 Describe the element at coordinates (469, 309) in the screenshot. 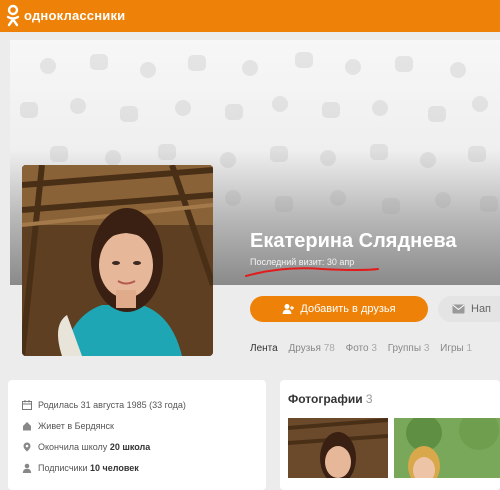

I see `message-button: Нап` at that location.